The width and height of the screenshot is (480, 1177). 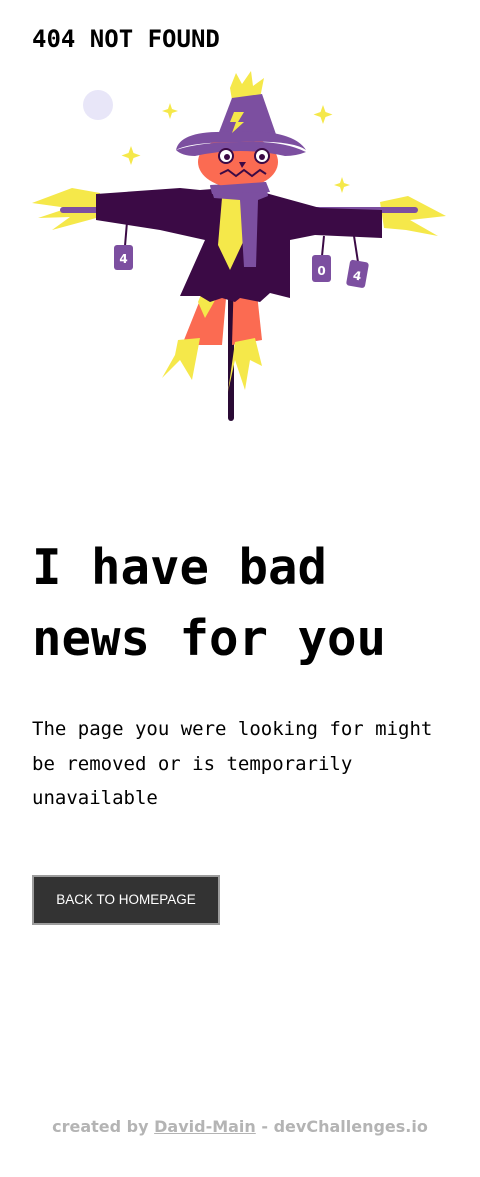 I want to click on footer: created by David-Main - devChallenges.io, so click(x=240, y=1127).